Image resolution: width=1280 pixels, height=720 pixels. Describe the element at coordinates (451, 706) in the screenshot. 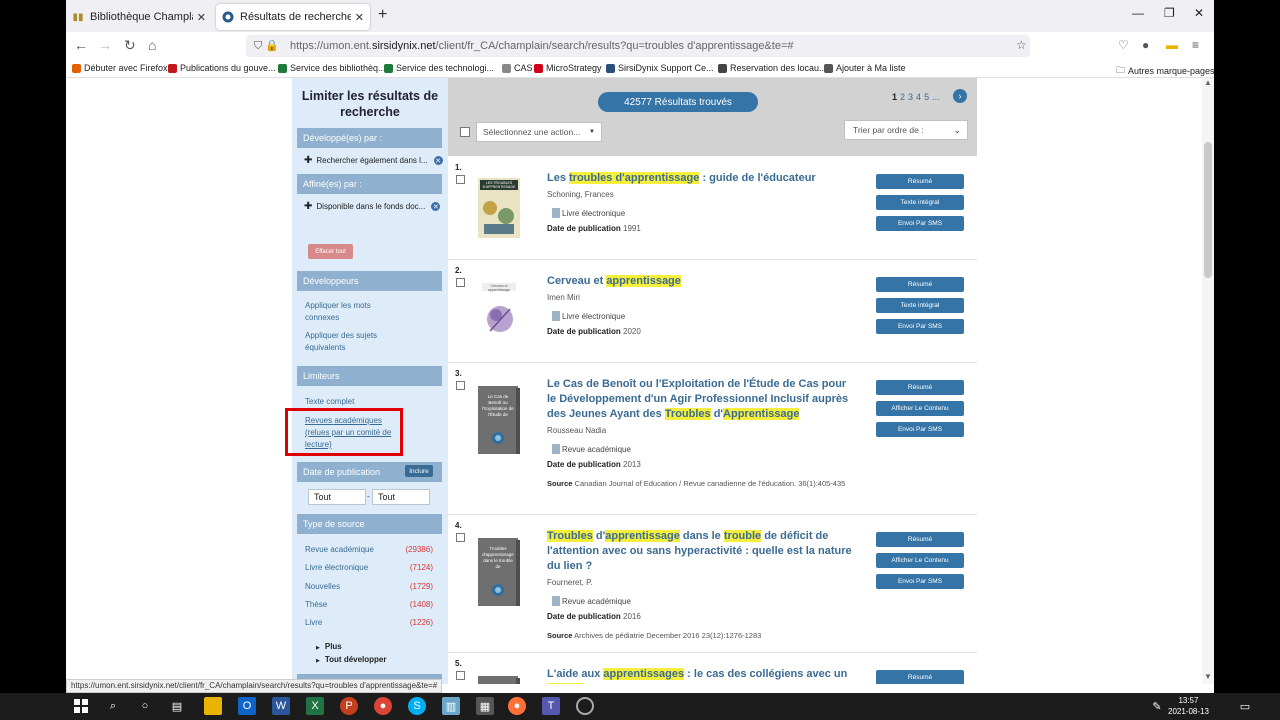

I see `notes-icon: ▥` at that location.